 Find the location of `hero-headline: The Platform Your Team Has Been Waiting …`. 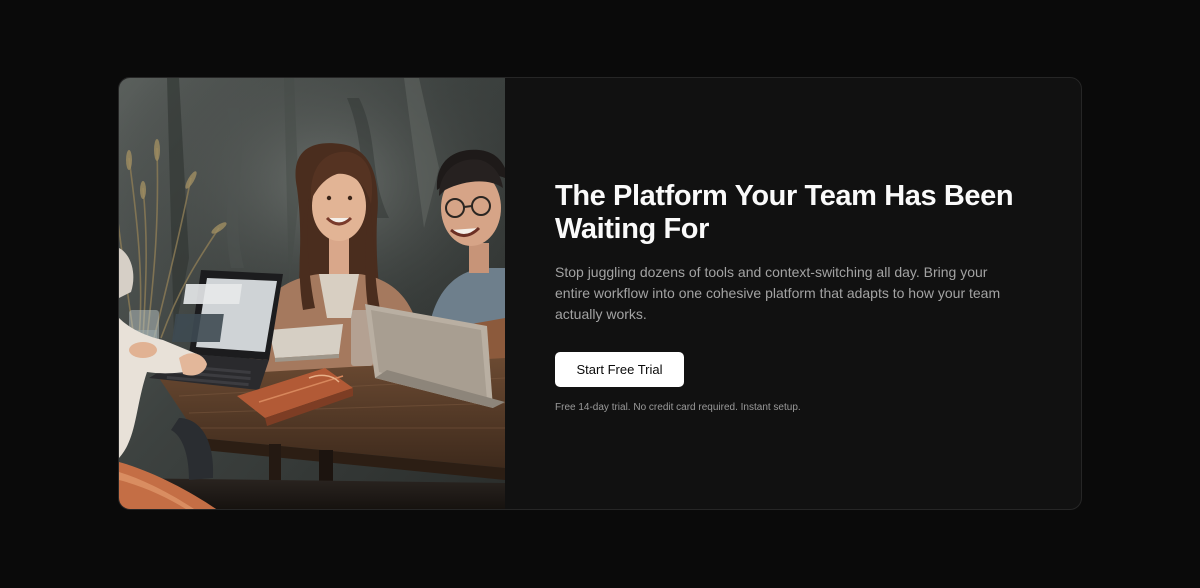

hero-headline: The Platform Your Team Has Been Waiting … is located at coordinates (784, 212).